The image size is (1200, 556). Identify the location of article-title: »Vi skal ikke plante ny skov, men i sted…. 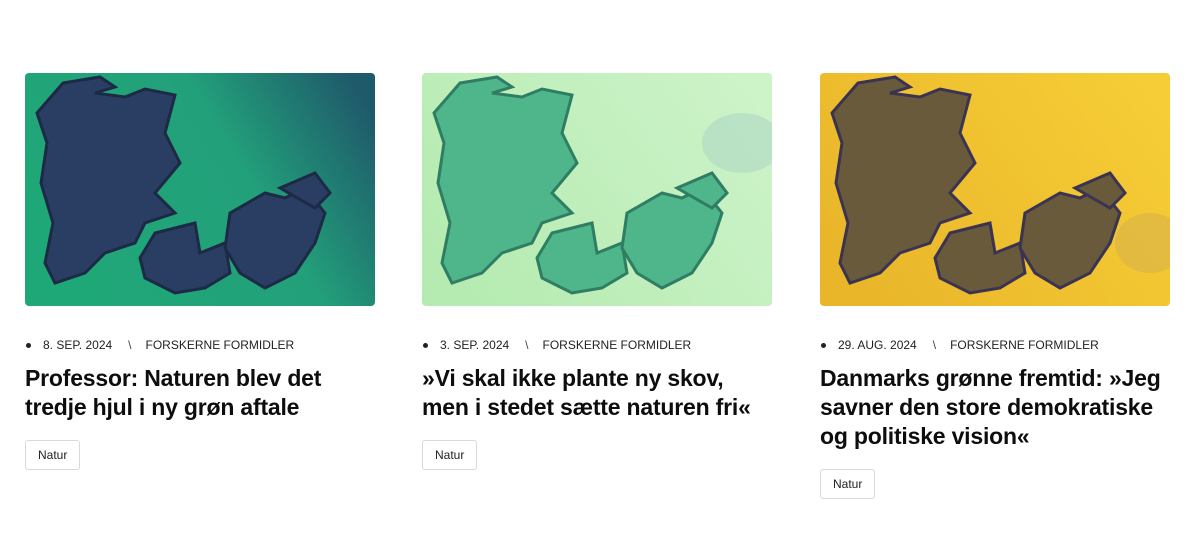
(597, 393).